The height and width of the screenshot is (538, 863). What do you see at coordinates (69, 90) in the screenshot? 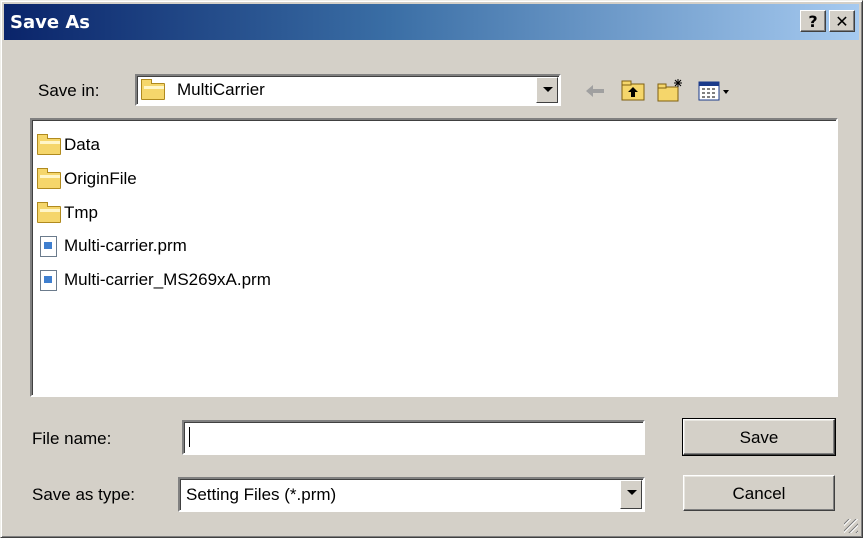
I see `save-in-label: Save in:` at bounding box center [69, 90].